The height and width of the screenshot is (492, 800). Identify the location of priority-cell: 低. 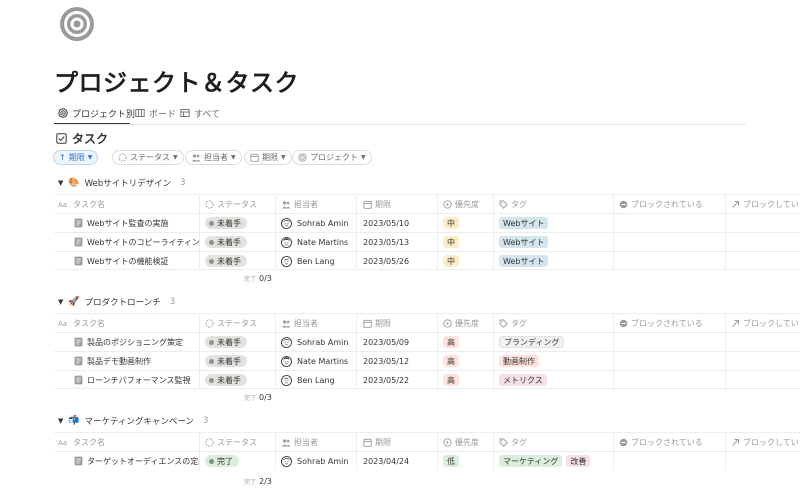
(466, 461).